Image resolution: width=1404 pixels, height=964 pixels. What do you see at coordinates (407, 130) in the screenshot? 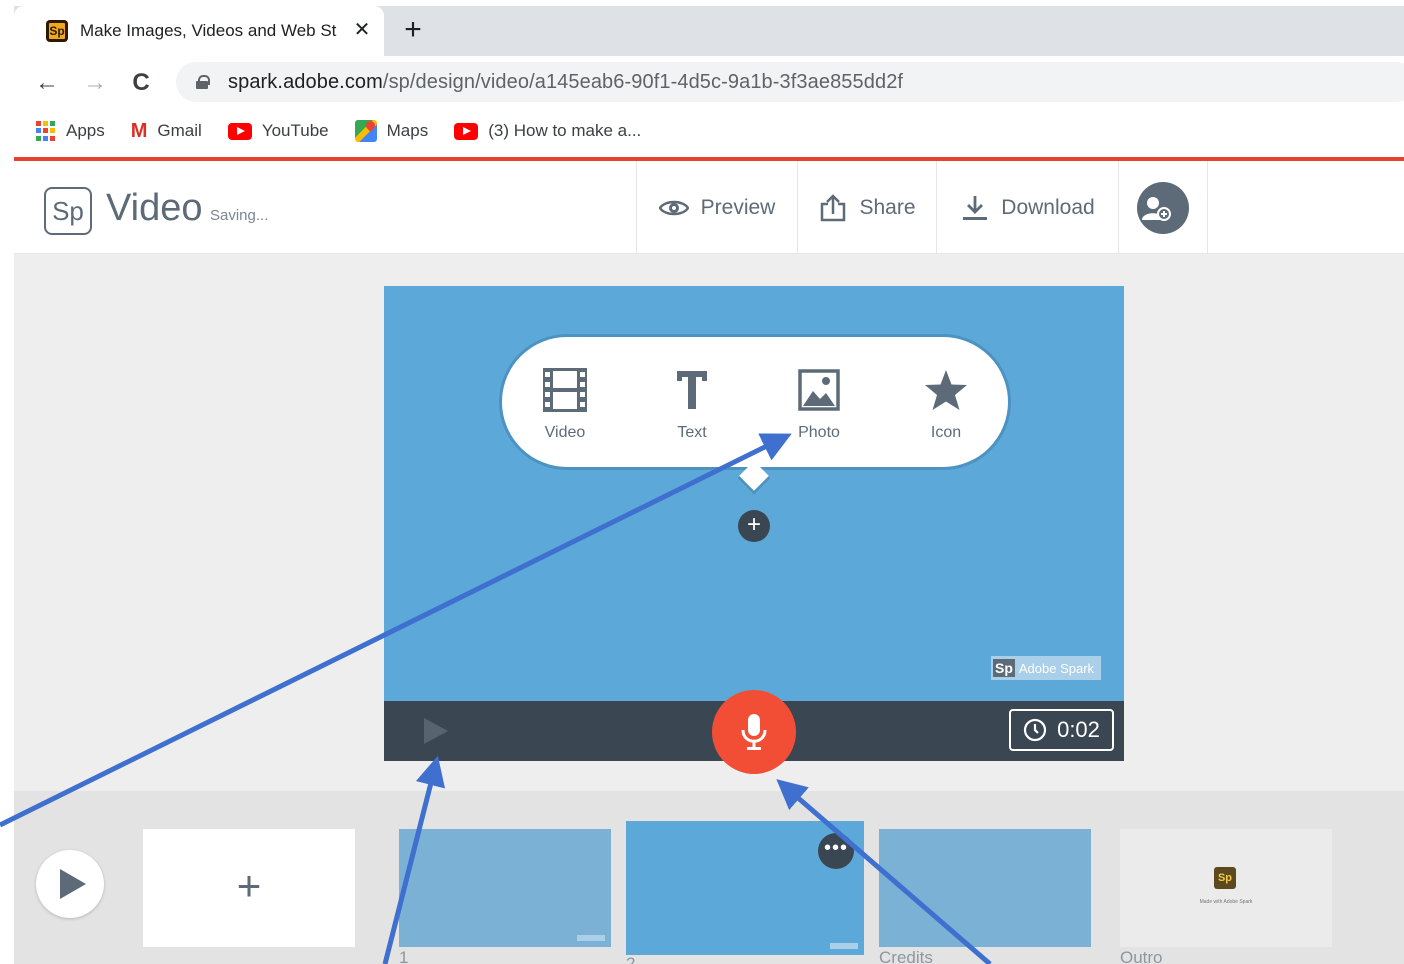
I see `bookmark-label: Maps` at bounding box center [407, 130].